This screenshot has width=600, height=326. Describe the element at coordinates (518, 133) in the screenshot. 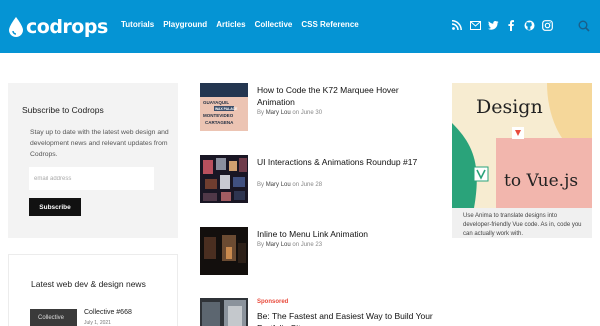

I see `figma-icon` at that location.